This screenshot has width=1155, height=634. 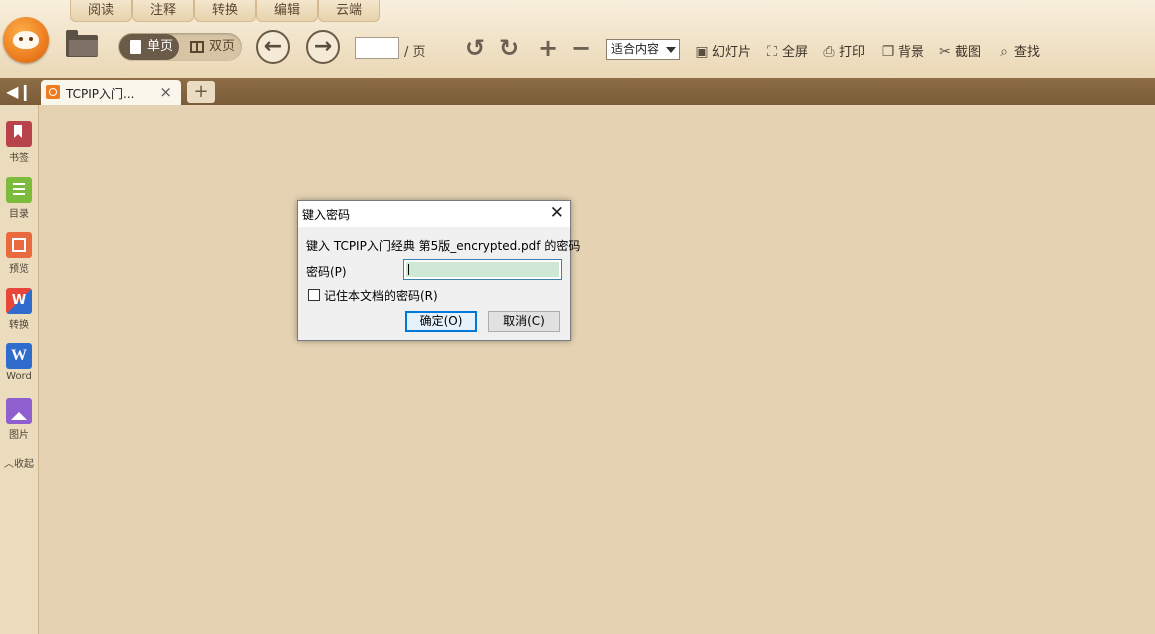 What do you see at coordinates (557, 213) in the screenshot?
I see `close-icon: ✕` at bounding box center [557, 213].